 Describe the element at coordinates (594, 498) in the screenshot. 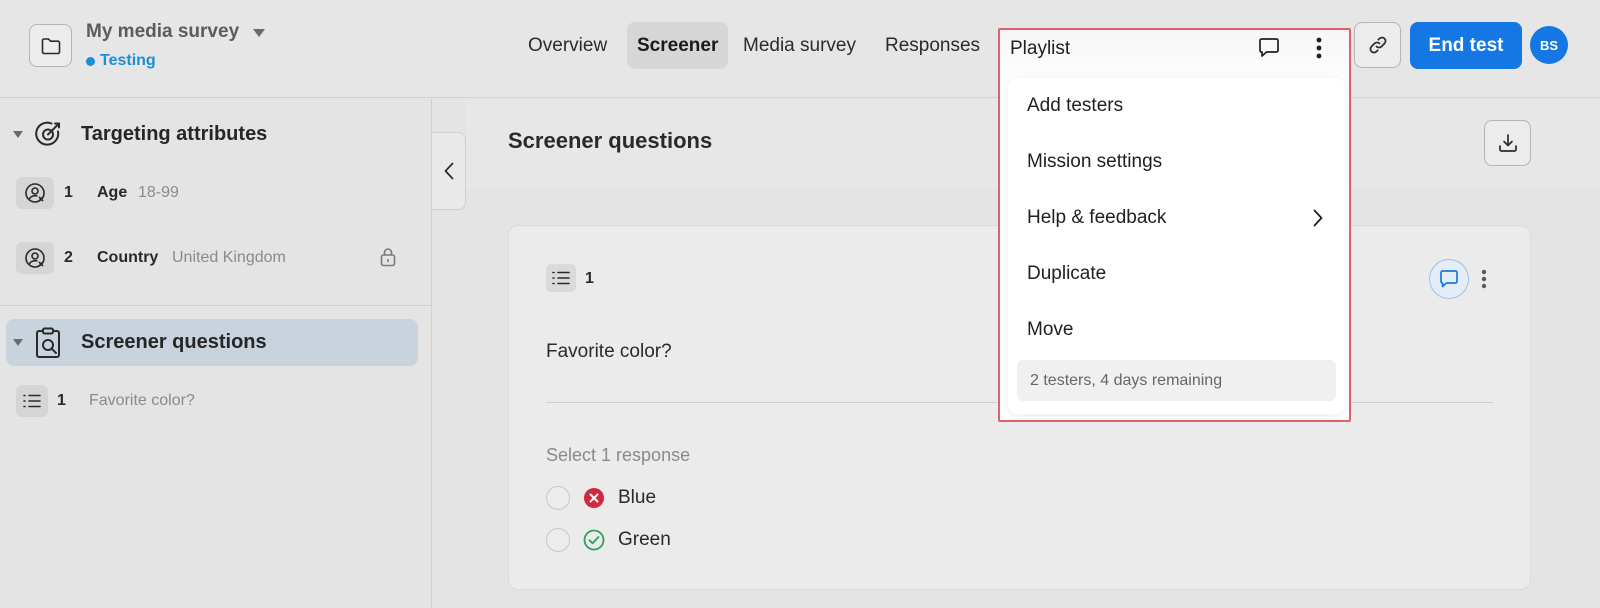

I see `reject-icon` at that location.